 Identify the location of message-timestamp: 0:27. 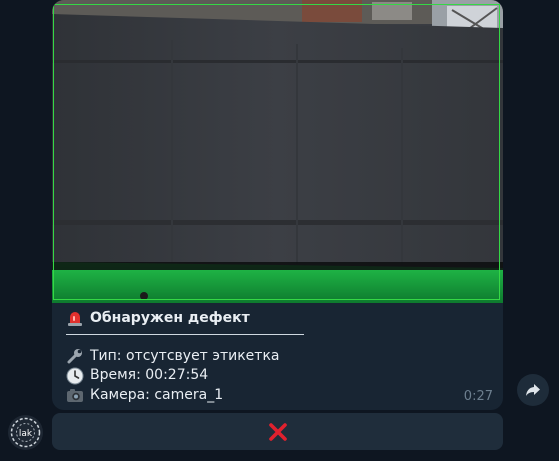
(478, 396).